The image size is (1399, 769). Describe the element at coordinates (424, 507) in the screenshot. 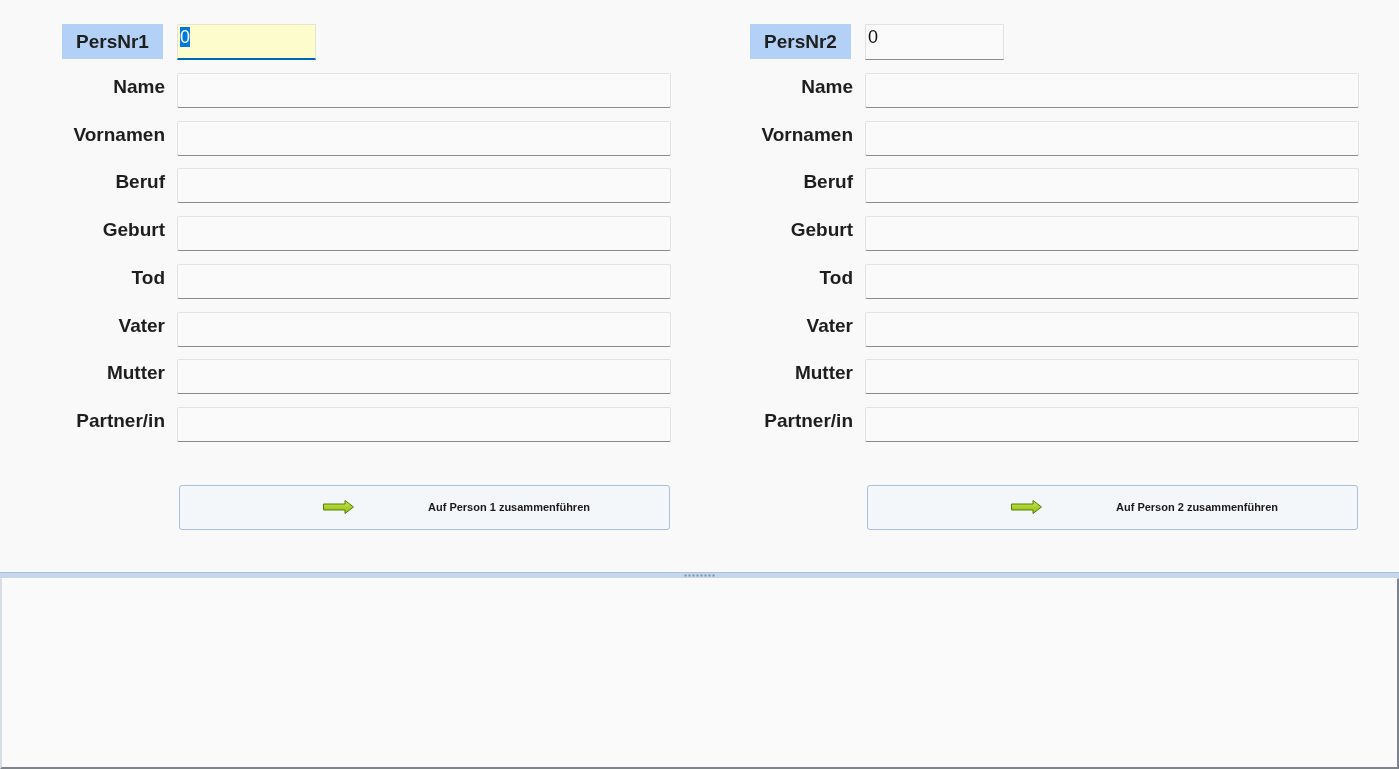

I see `merge-button: Auf Person 1 zusammenführen` at that location.